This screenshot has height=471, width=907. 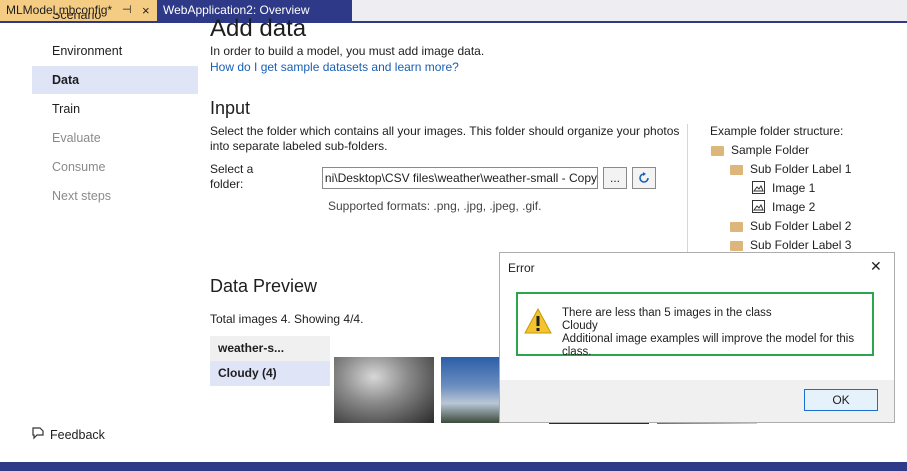 What do you see at coordinates (270, 373) in the screenshot?
I see `class-item-cloudy: Cloudy (4)` at bounding box center [270, 373].